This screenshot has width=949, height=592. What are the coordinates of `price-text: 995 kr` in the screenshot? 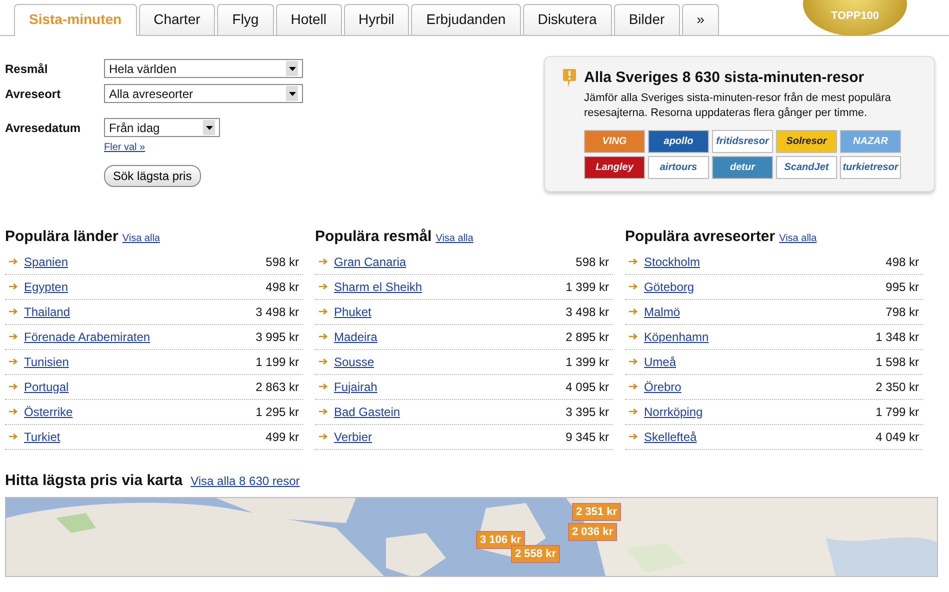 It's located at (902, 287).